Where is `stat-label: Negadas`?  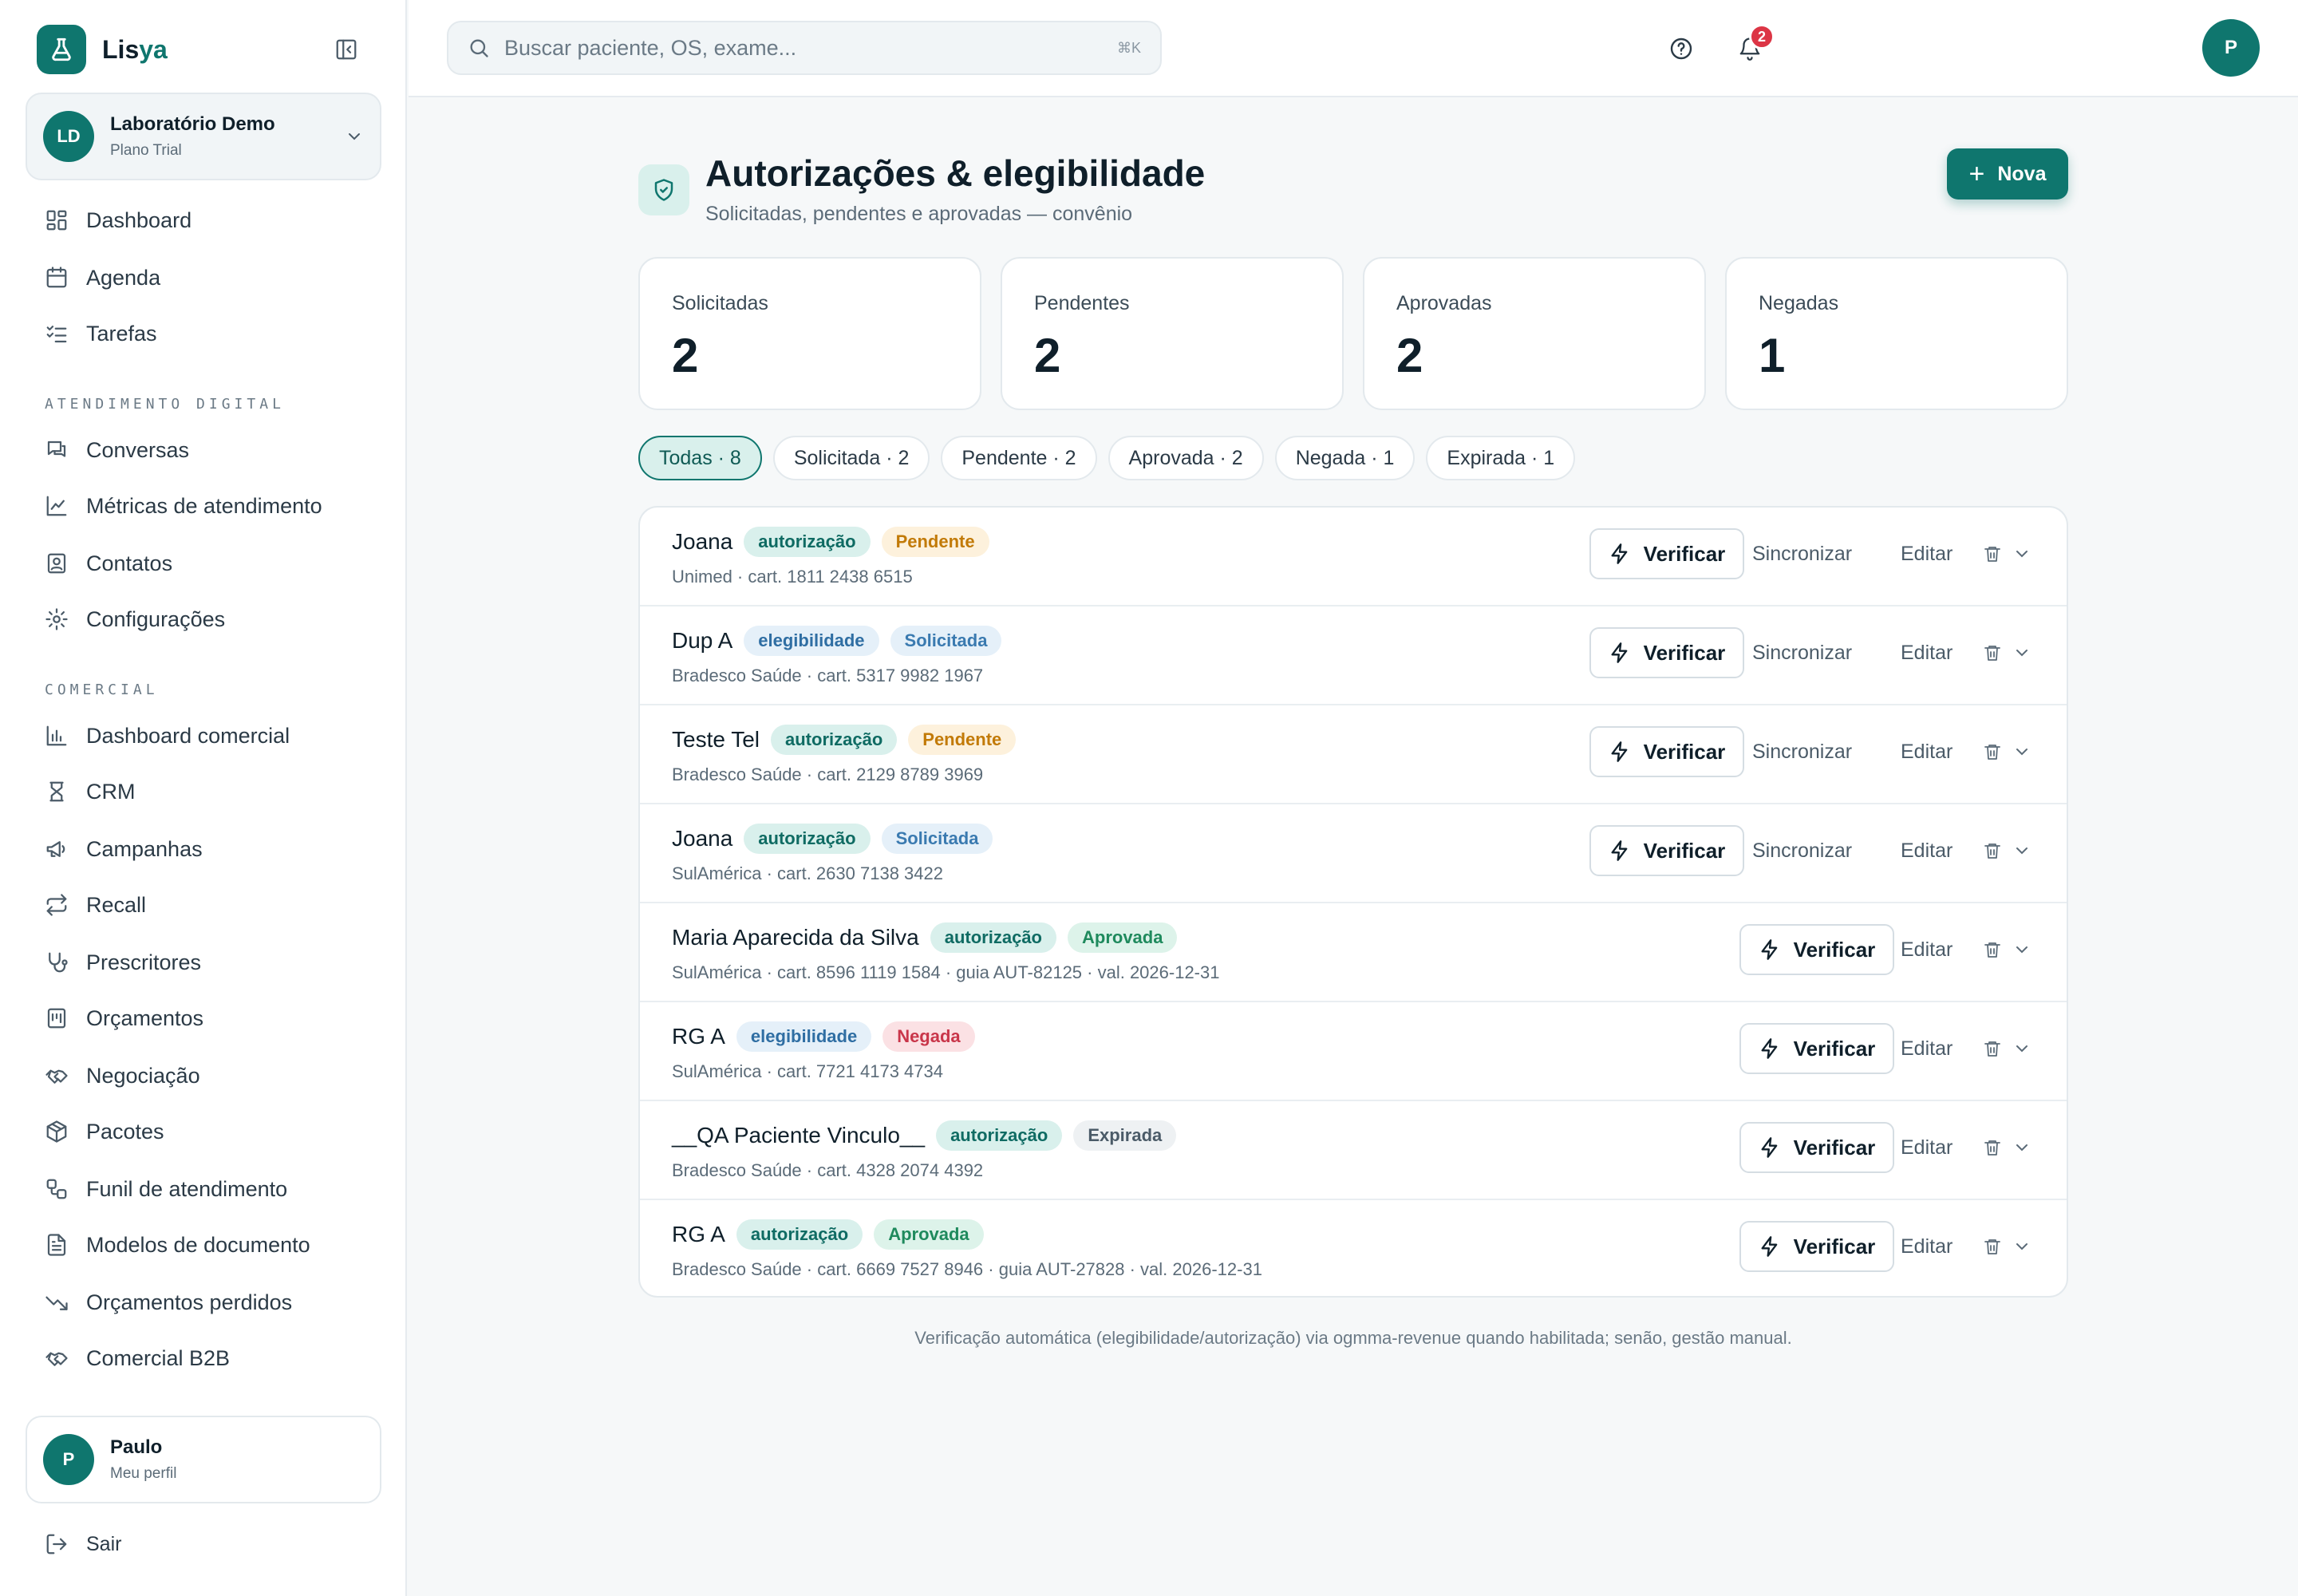 stat-label: Negadas is located at coordinates (1799, 303).